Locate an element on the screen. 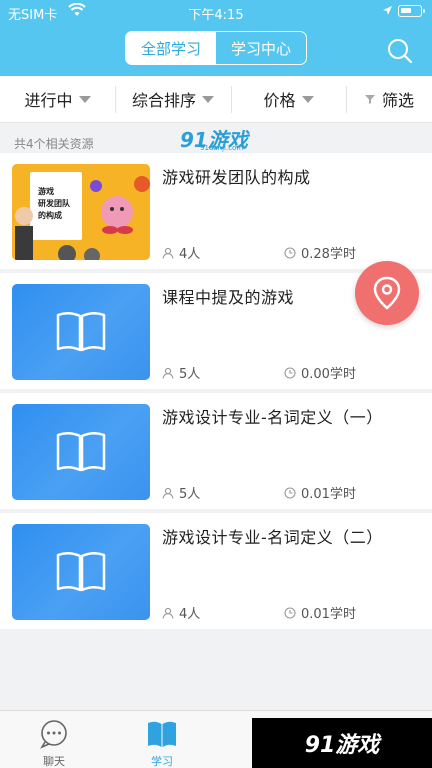  filter-in-progress: 进行中 is located at coordinates (57, 99).